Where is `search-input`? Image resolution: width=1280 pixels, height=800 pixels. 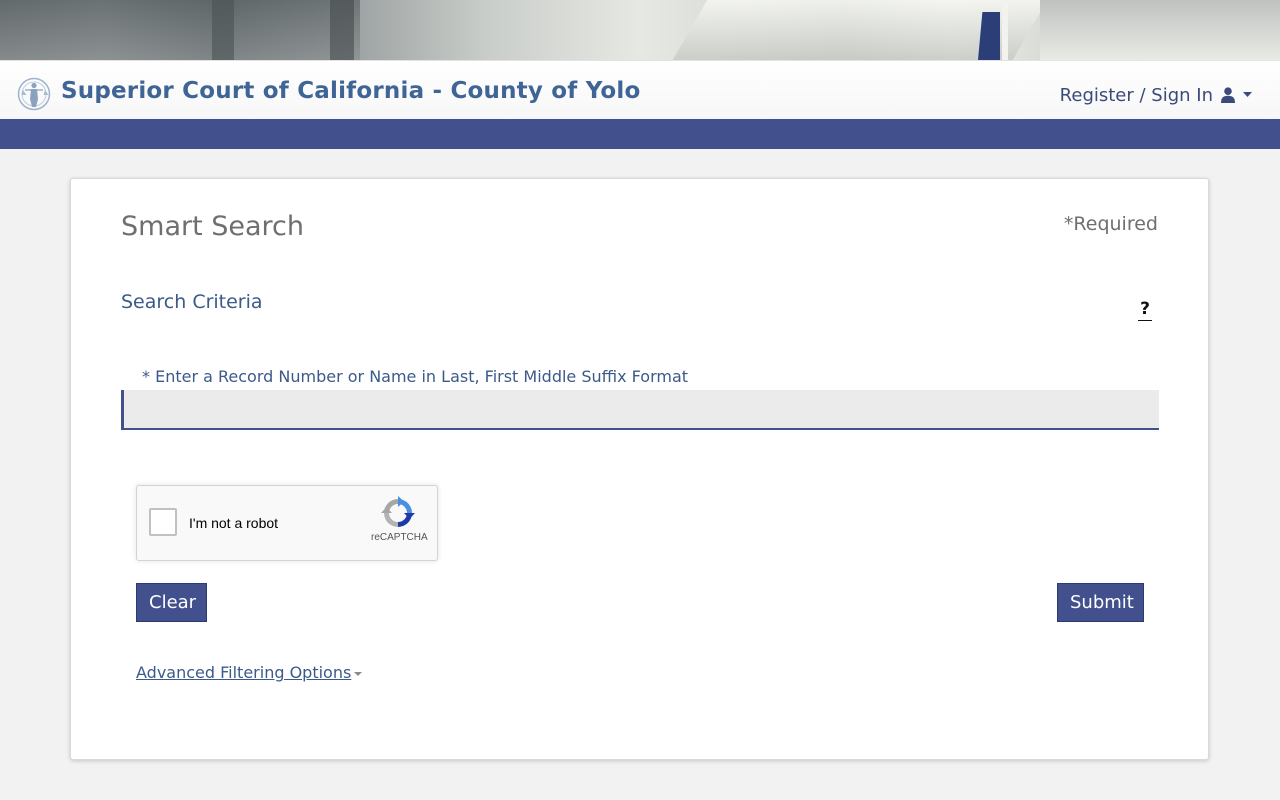 search-input is located at coordinates (640, 410).